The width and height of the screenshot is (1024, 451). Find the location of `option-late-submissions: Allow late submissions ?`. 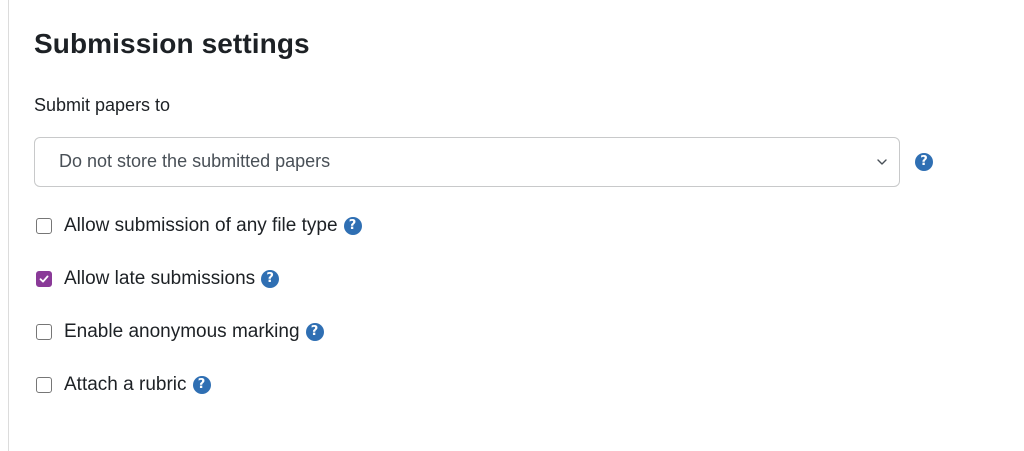

option-late-submissions: Allow late submissions ? is located at coordinates (158, 279).